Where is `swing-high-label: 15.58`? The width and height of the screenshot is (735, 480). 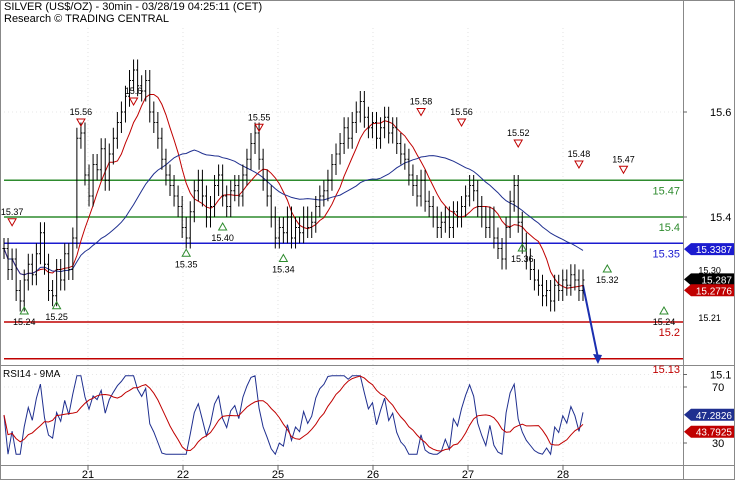
swing-high-label: 15.58 is located at coordinates (421, 102).